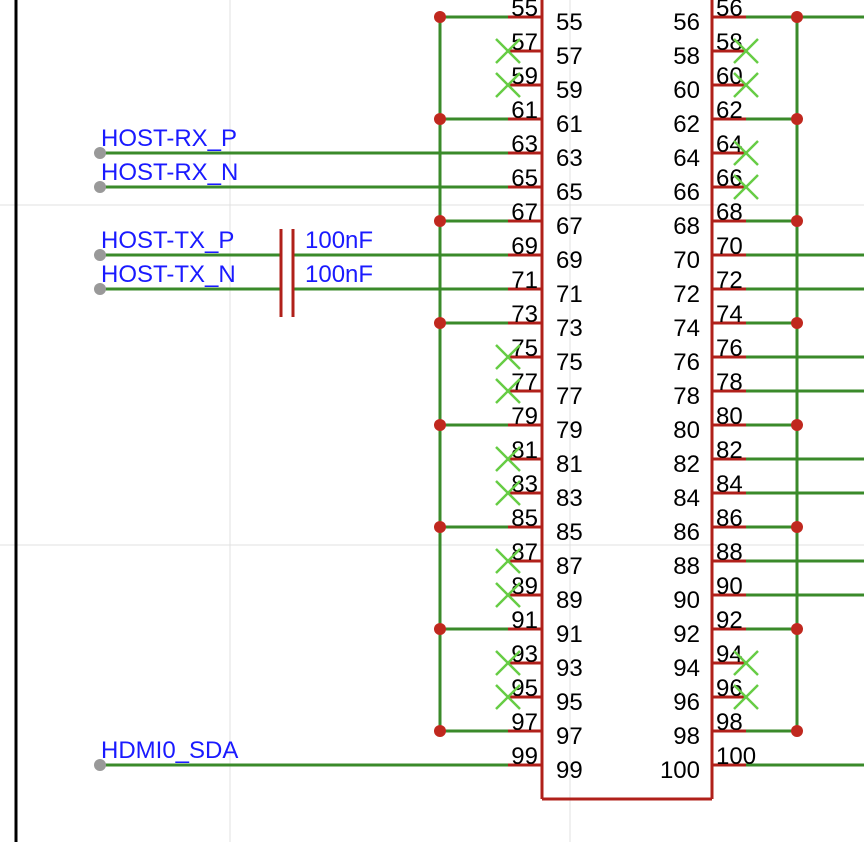 The image size is (864, 842). Describe the element at coordinates (729, 484) in the screenshot. I see `pin-number-outer-right: 84` at that location.